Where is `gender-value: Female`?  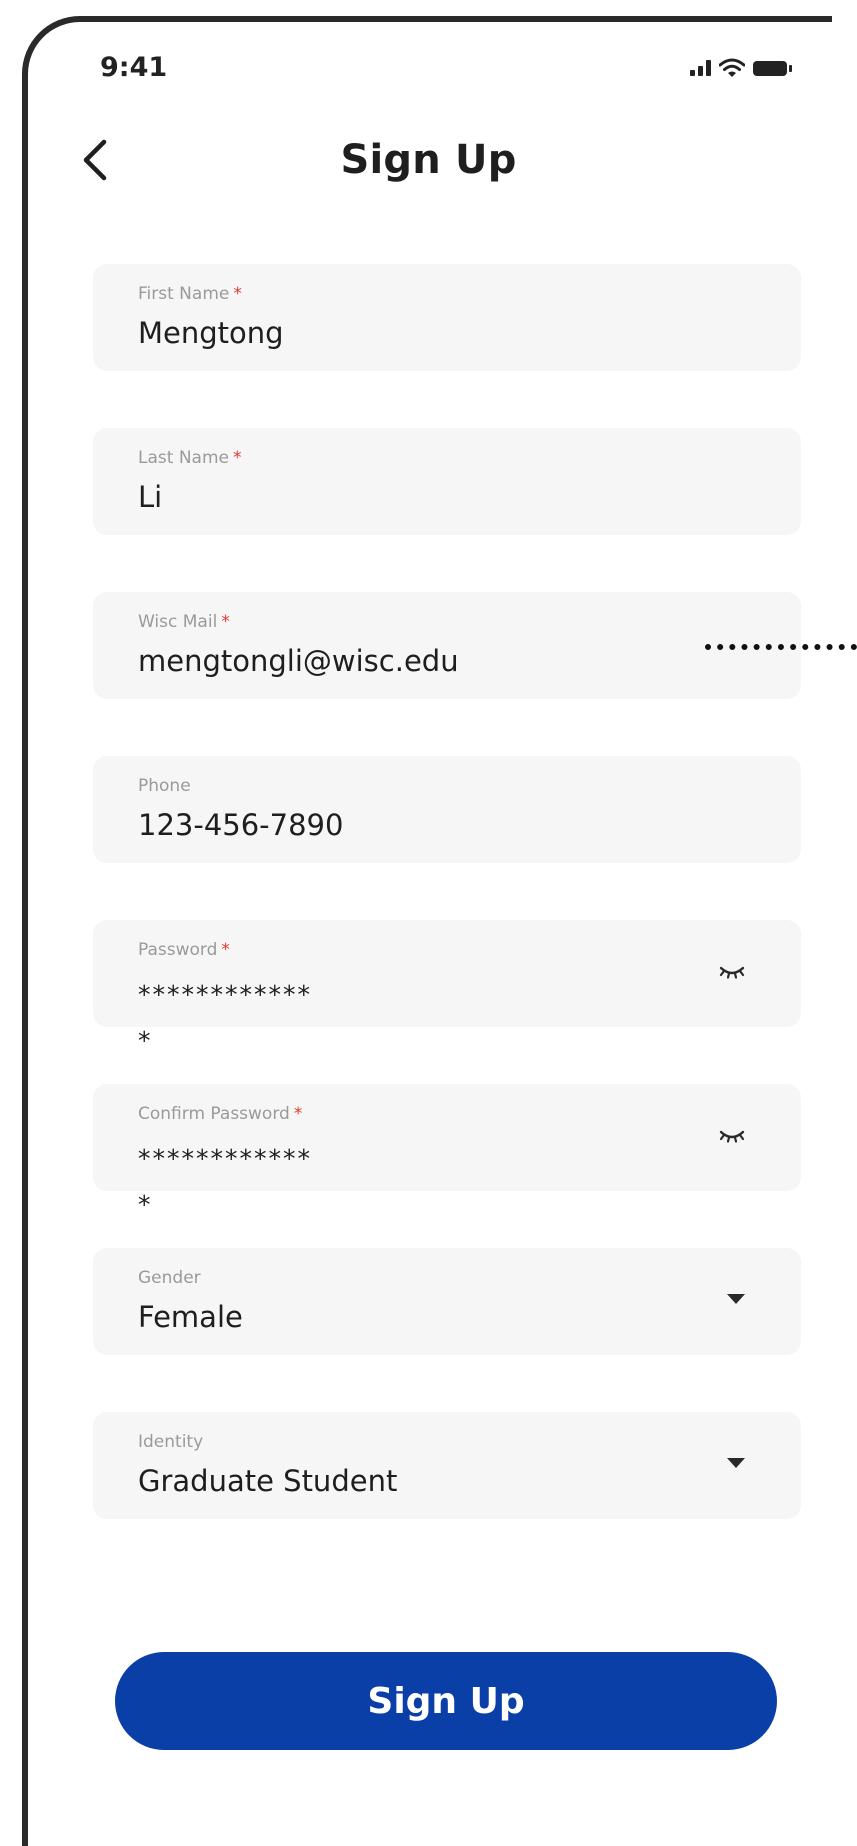 gender-value: Female is located at coordinates (190, 1317).